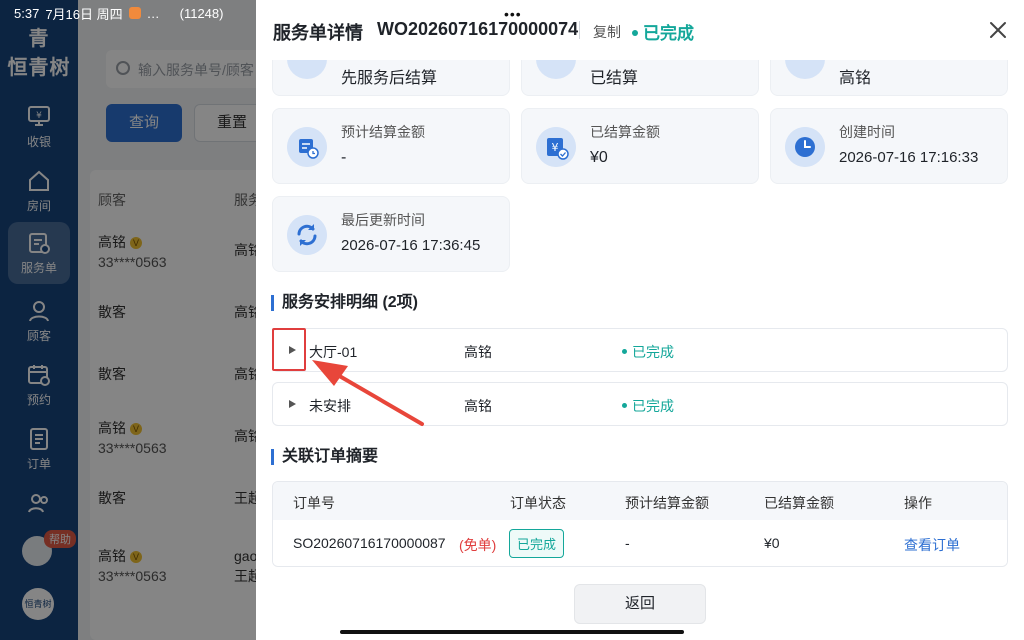  Describe the element at coordinates (918, 503) in the screenshot. I see `col-action: 操作` at that location.